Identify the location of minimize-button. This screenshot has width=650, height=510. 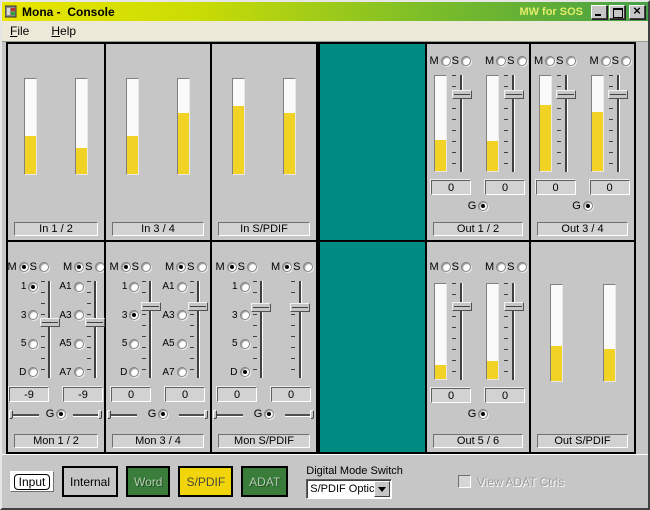
(599, 11).